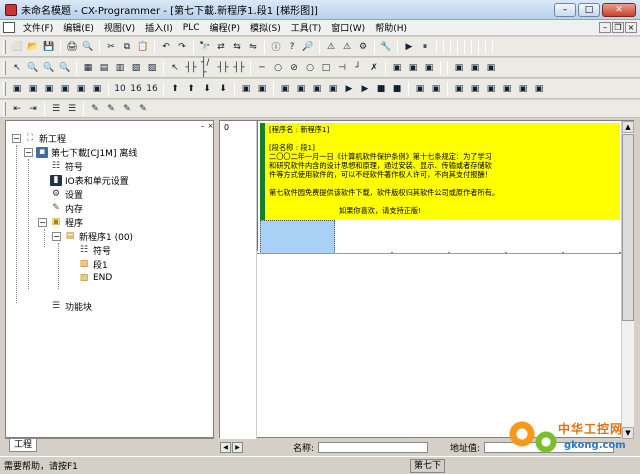 This screenshot has width=640, height=474. I want to click on ladder-cursor-cell, so click(297, 237).